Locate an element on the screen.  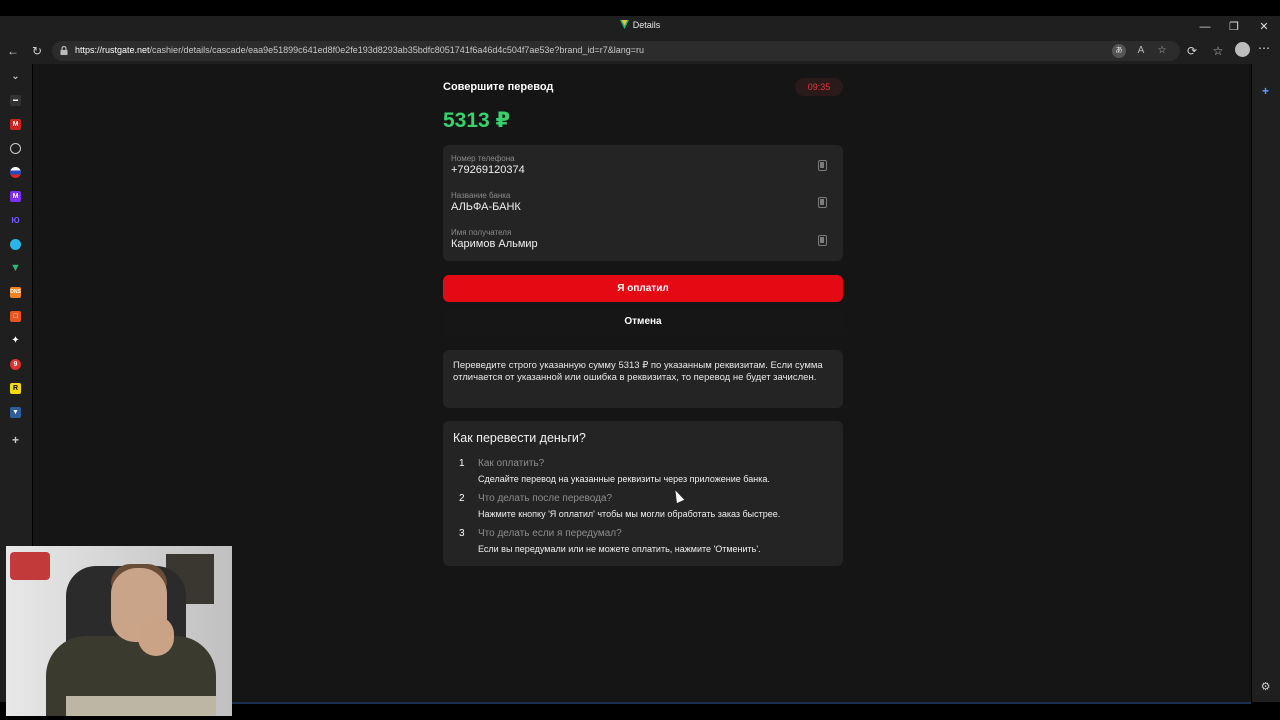
detail-recipient: Имя получателя Каримов Альмир is located at coordinates (494, 239).